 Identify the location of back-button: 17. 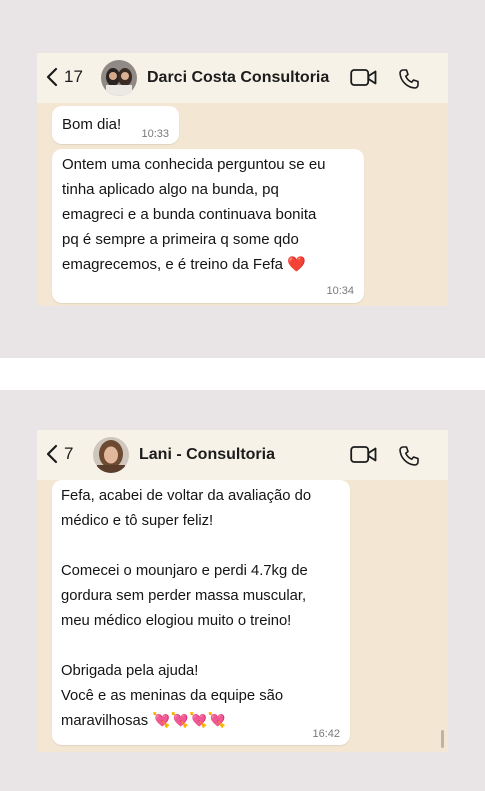
(64, 77).